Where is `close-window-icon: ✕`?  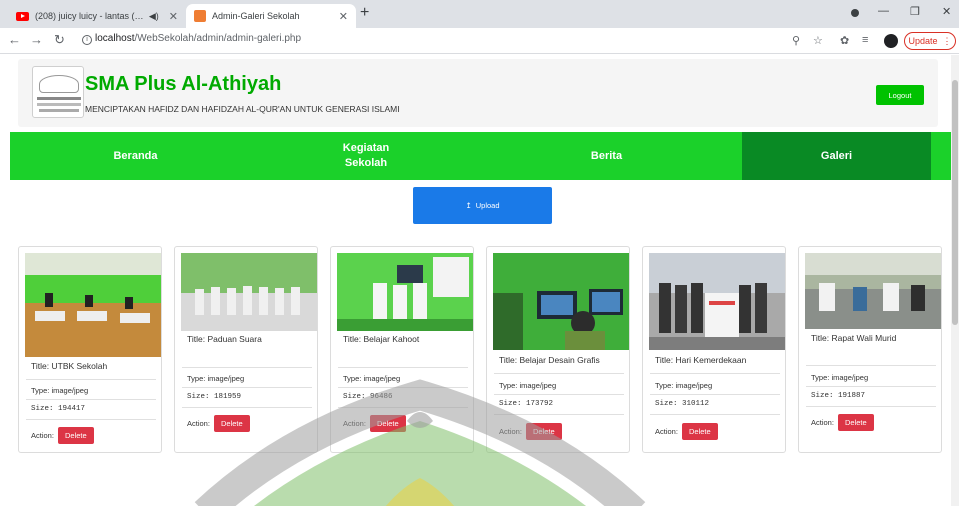 close-window-icon: ✕ is located at coordinates (946, 11).